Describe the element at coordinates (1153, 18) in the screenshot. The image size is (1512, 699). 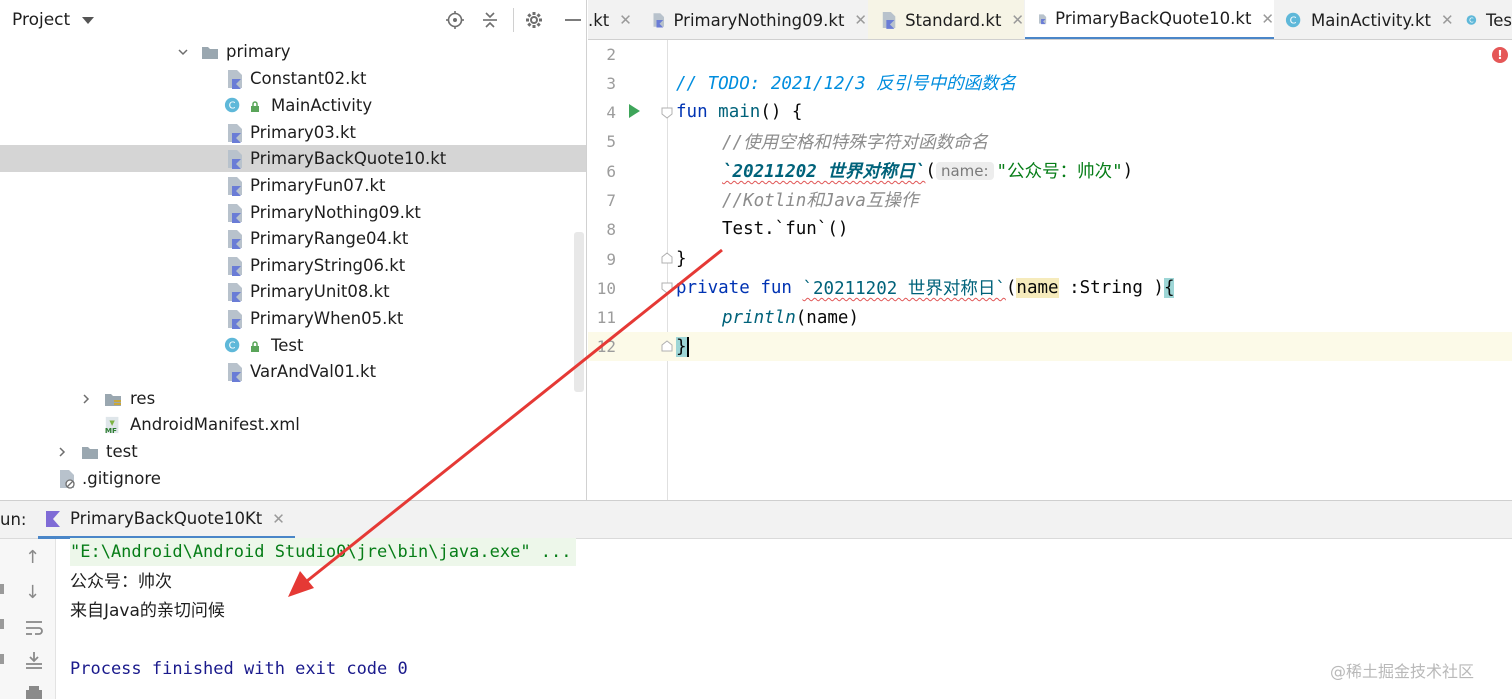
I see `tab-label: PrimaryBackQuote10.kt` at that location.